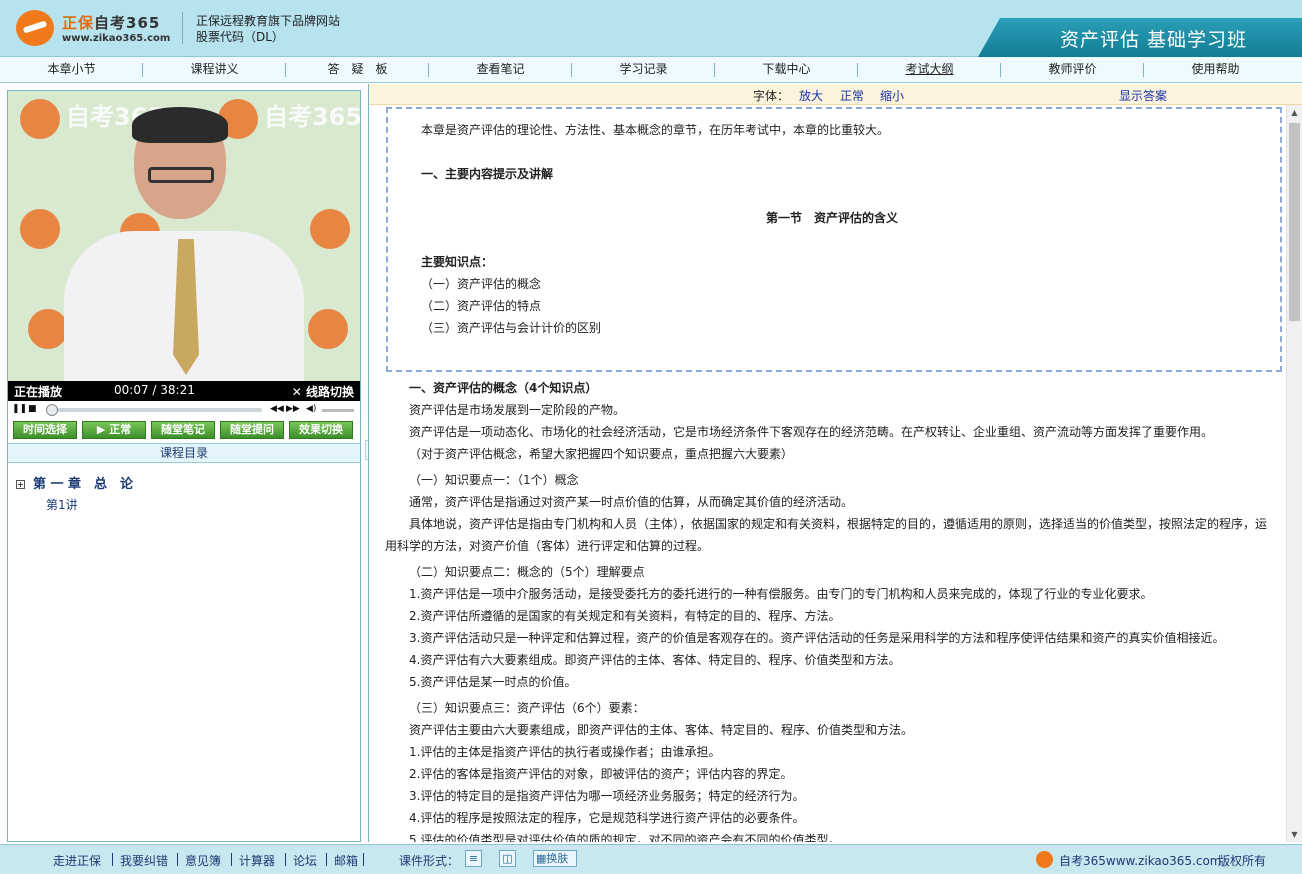 The image size is (1302, 874). What do you see at coordinates (1154, 40) in the screenshot?
I see `course-title: 资产评估 基础学习班` at bounding box center [1154, 40].